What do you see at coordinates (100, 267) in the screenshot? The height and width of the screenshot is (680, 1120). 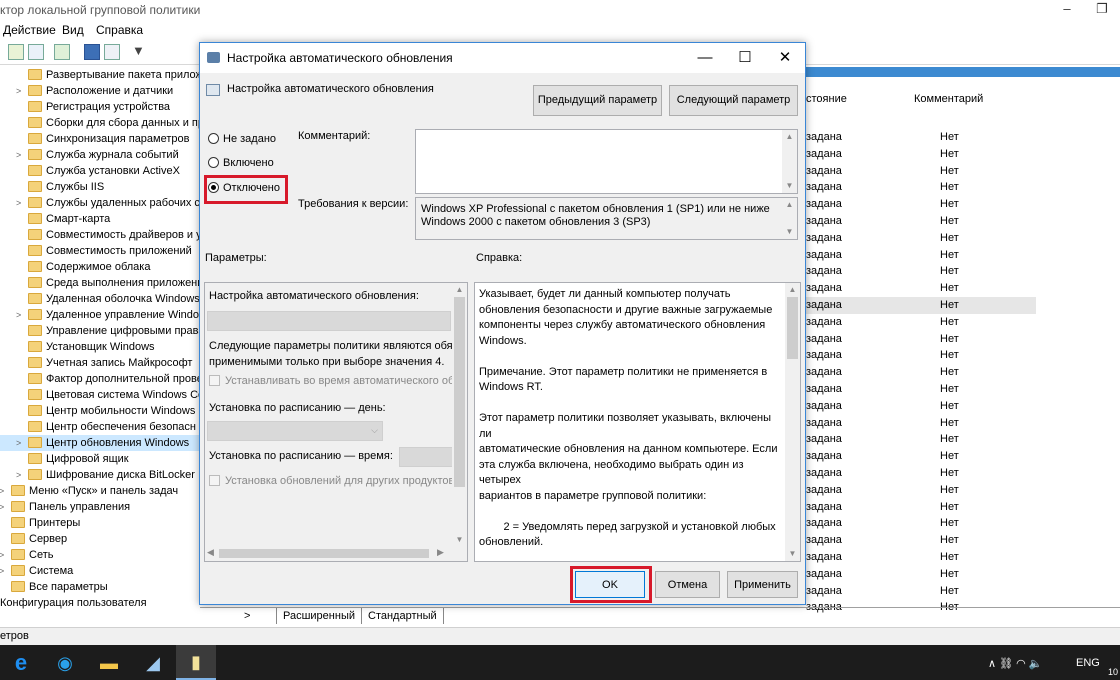 I see `tree-item: Содержимое облака` at bounding box center [100, 267].